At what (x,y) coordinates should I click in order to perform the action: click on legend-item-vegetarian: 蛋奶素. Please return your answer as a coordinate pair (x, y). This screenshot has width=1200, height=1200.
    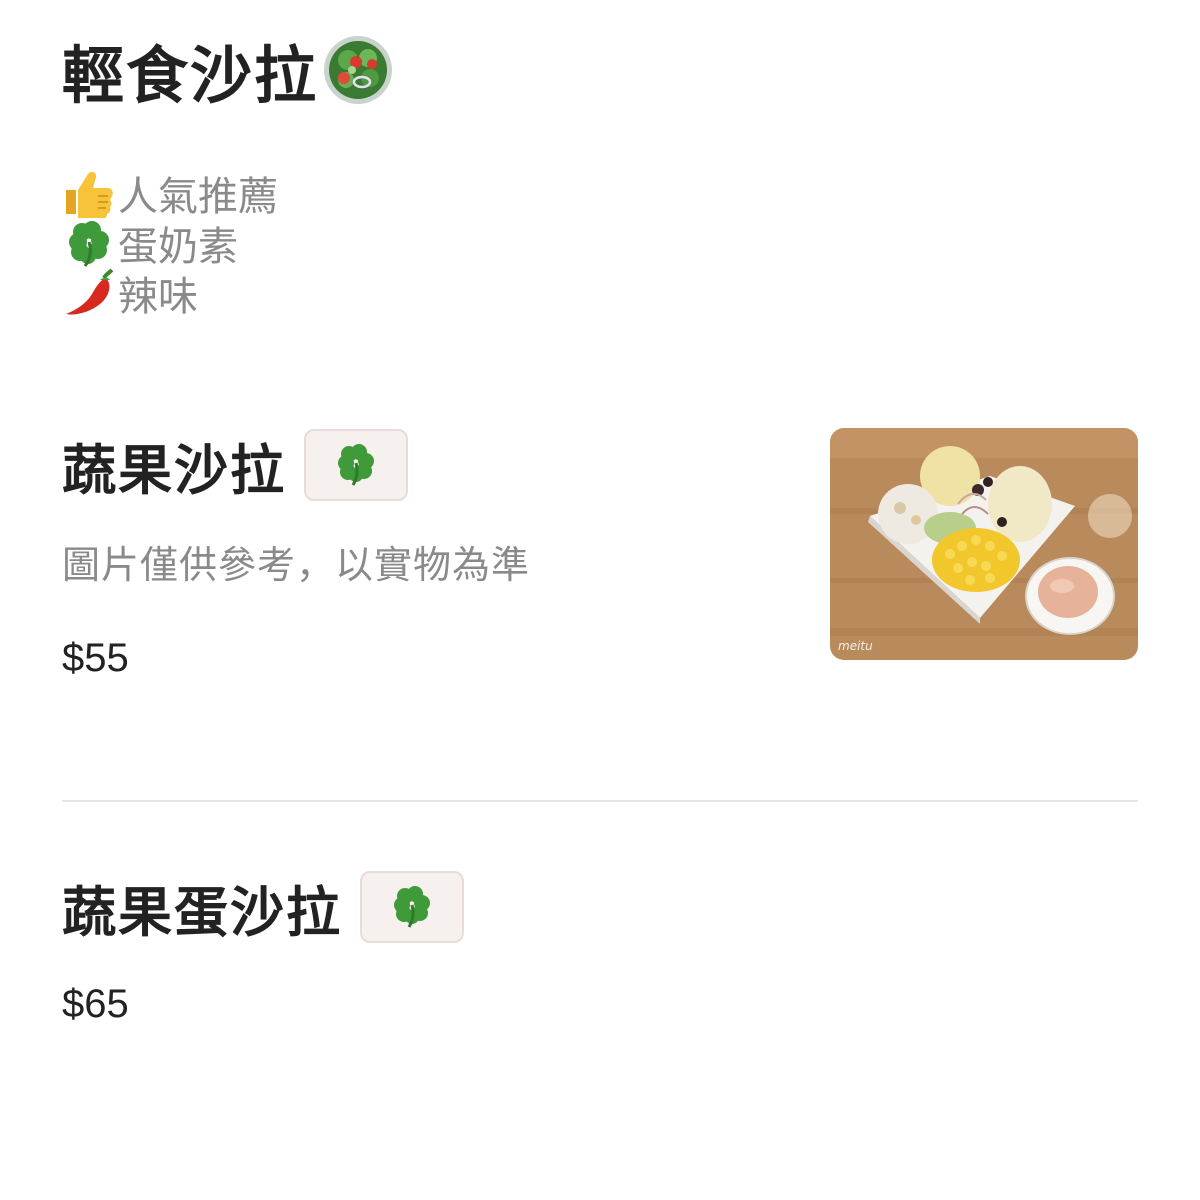
    Looking at the image, I should click on (170, 244).